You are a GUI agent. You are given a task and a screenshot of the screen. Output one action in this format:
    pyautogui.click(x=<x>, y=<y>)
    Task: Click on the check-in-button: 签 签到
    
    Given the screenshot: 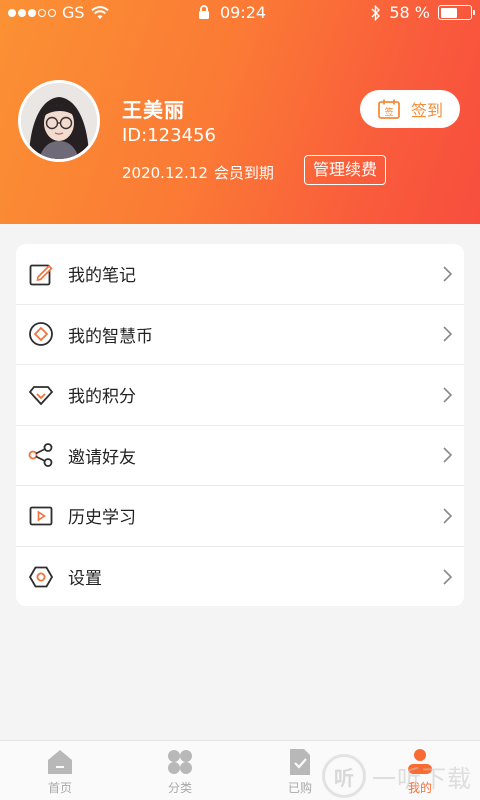 What is the action you would take?
    pyautogui.click(x=410, y=109)
    